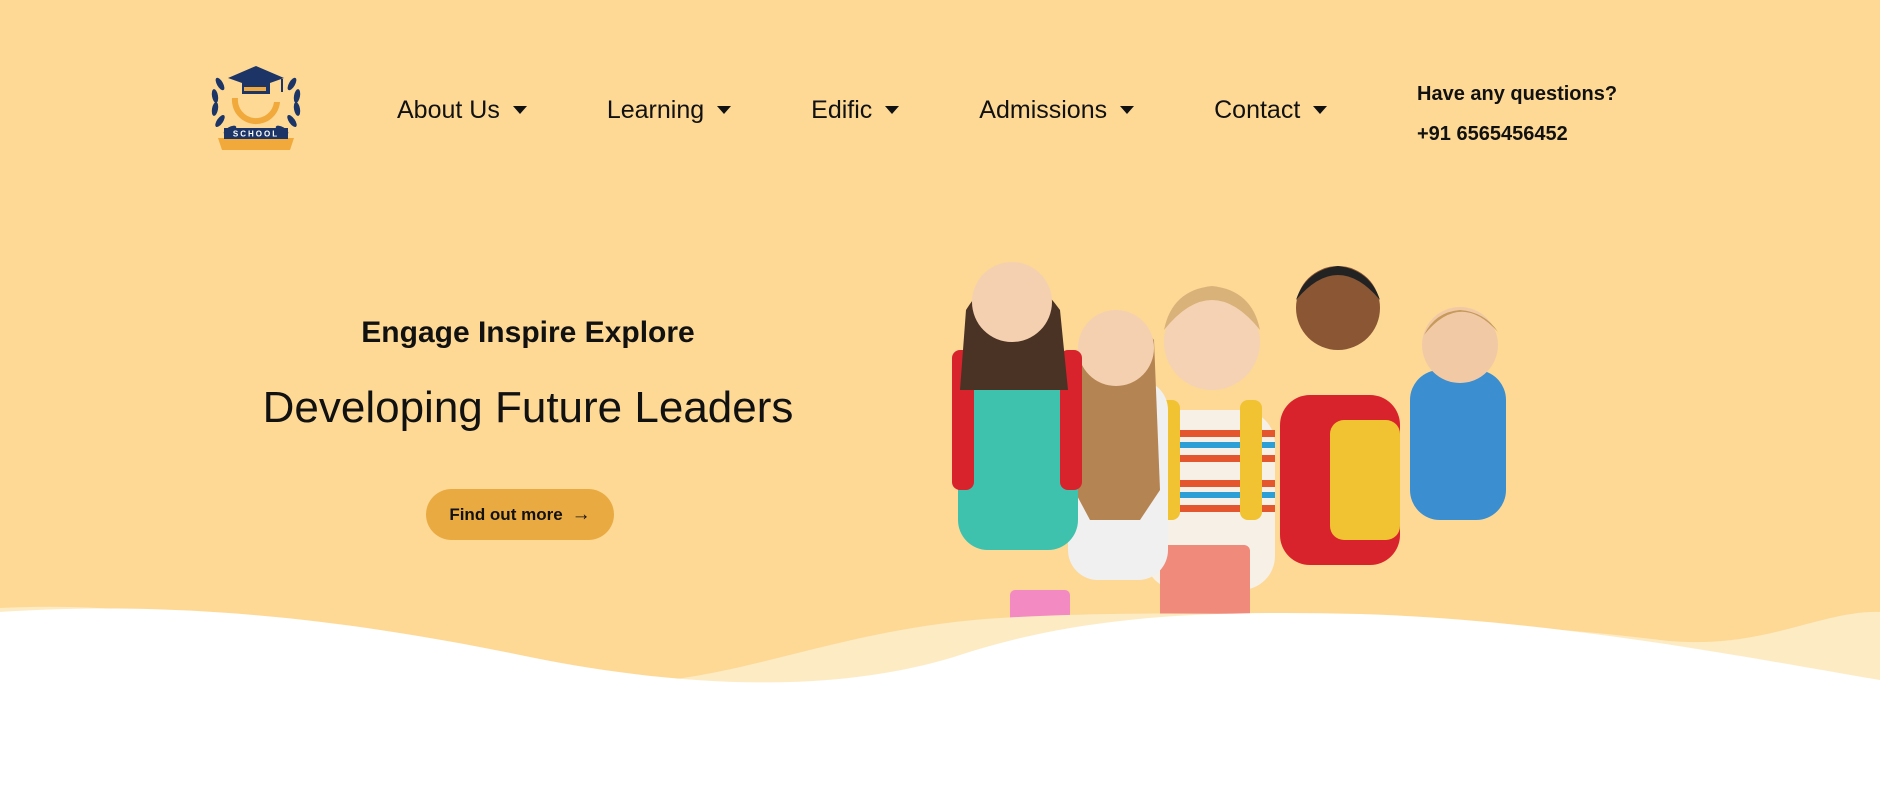  I want to click on nav-item-learning: Learning, so click(669, 110).